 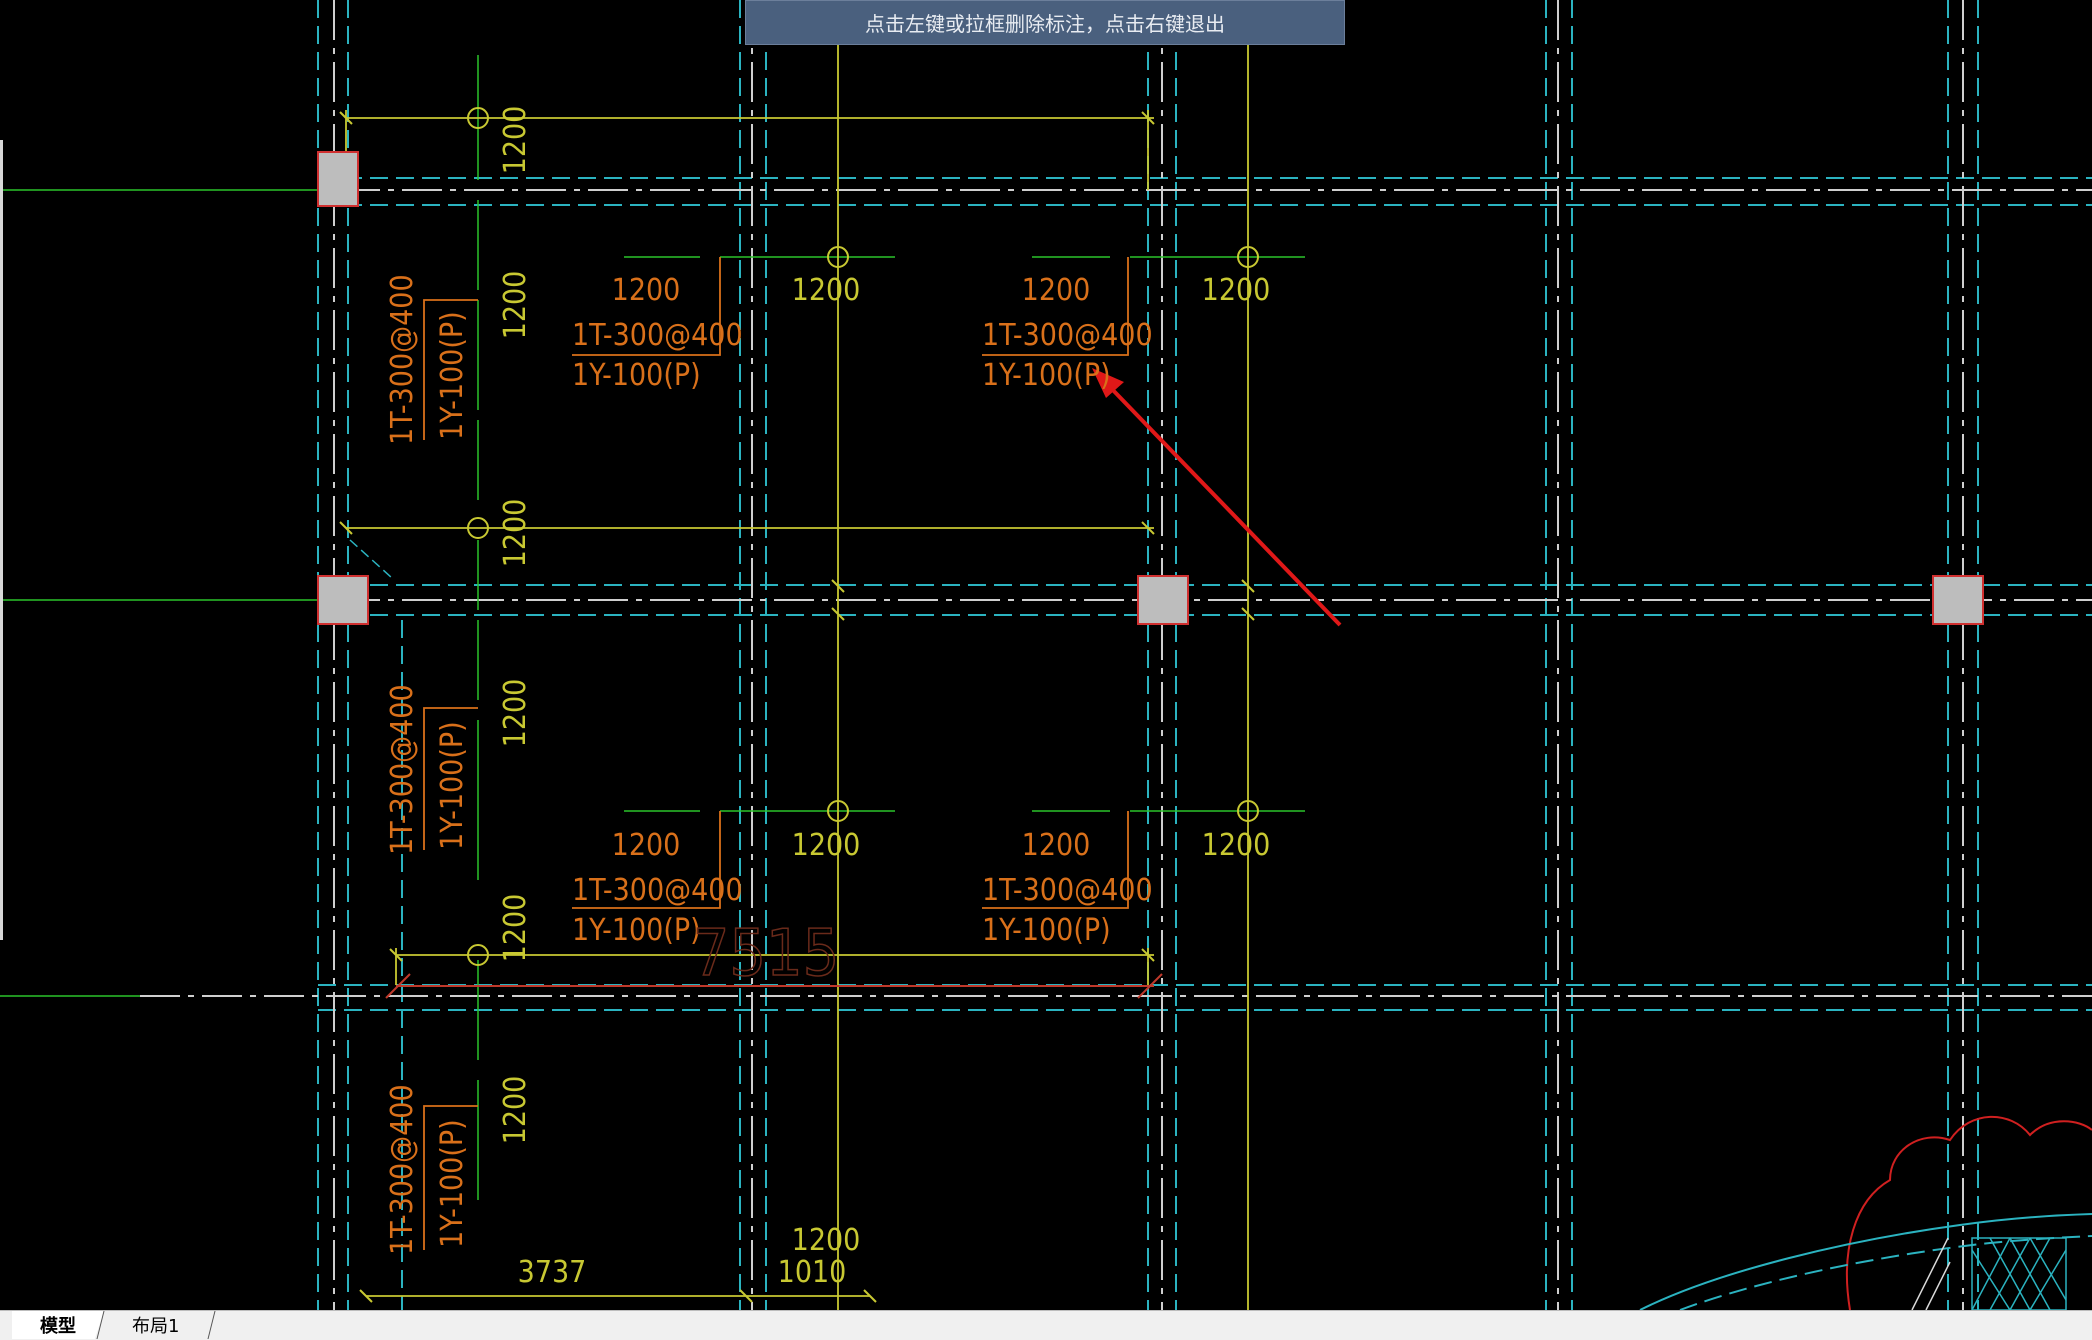 I want to click on tab-layout1-label: 布局1, so click(x=156, y=1326).